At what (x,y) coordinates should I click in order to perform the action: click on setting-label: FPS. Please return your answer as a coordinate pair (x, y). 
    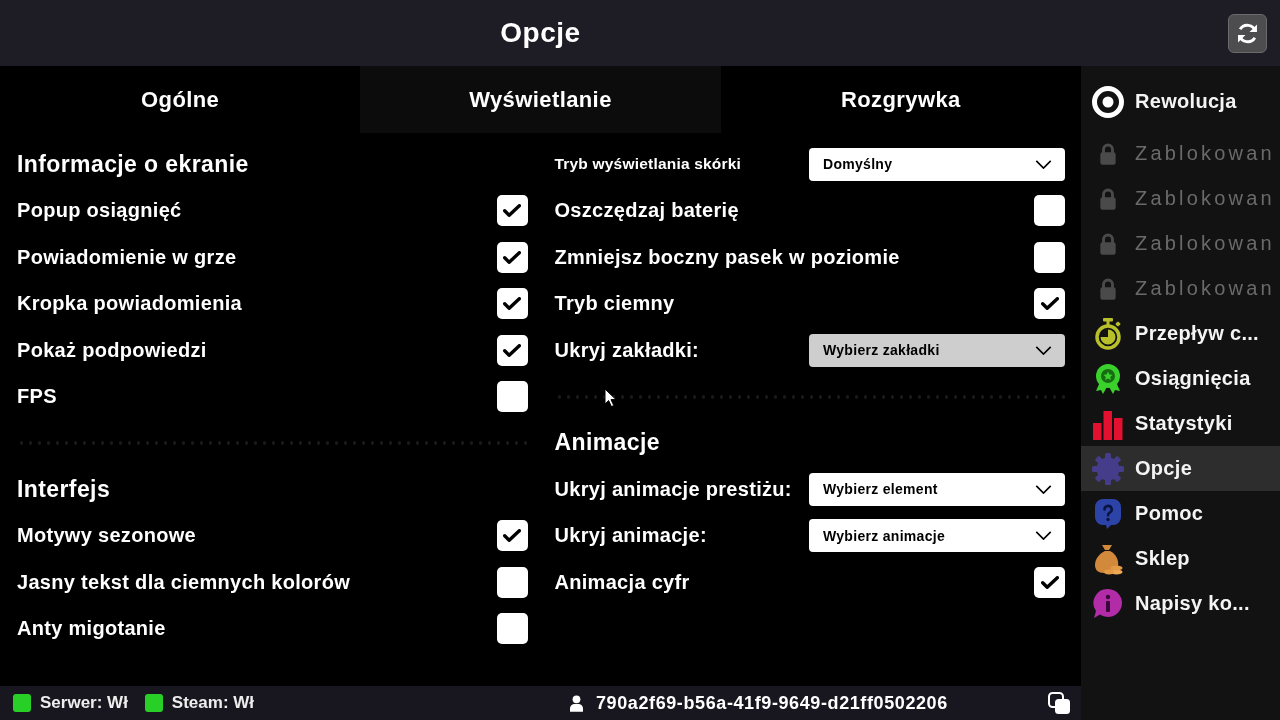
    Looking at the image, I should click on (37, 397).